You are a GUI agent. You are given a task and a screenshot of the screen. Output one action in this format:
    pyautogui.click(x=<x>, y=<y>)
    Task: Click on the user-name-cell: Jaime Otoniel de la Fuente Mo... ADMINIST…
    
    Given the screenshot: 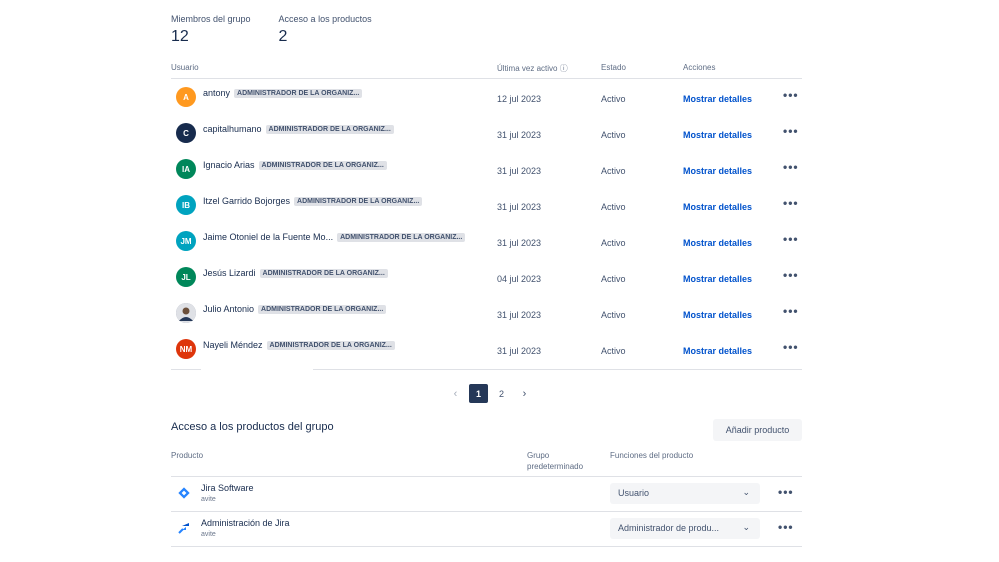 What is the action you would take?
    pyautogui.click(x=334, y=237)
    